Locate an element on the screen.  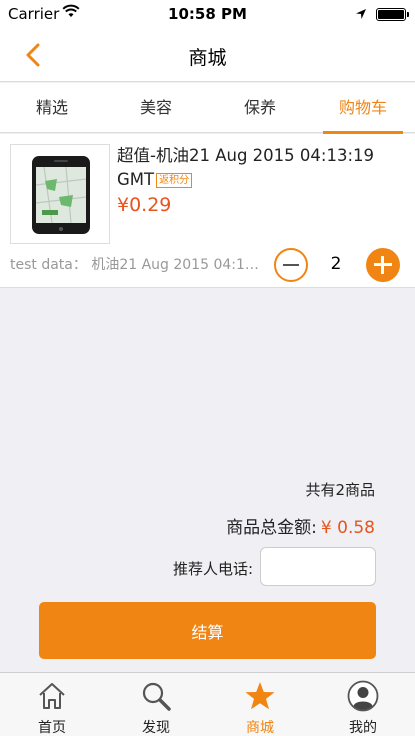
product-thumbnail is located at coordinates (60, 194).